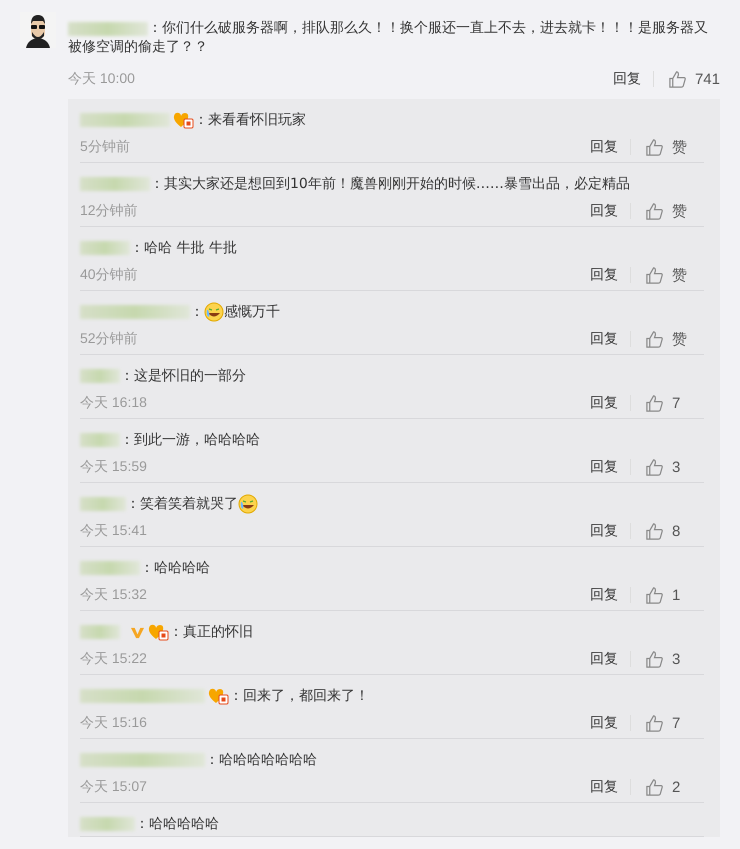 Image resolution: width=740 pixels, height=849 pixels. What do you see at coordinates (261, 760) in the screenshot?
I see `reply-text: ：哈哈哈哈哈哈哈` at bounding box center [261, 760].